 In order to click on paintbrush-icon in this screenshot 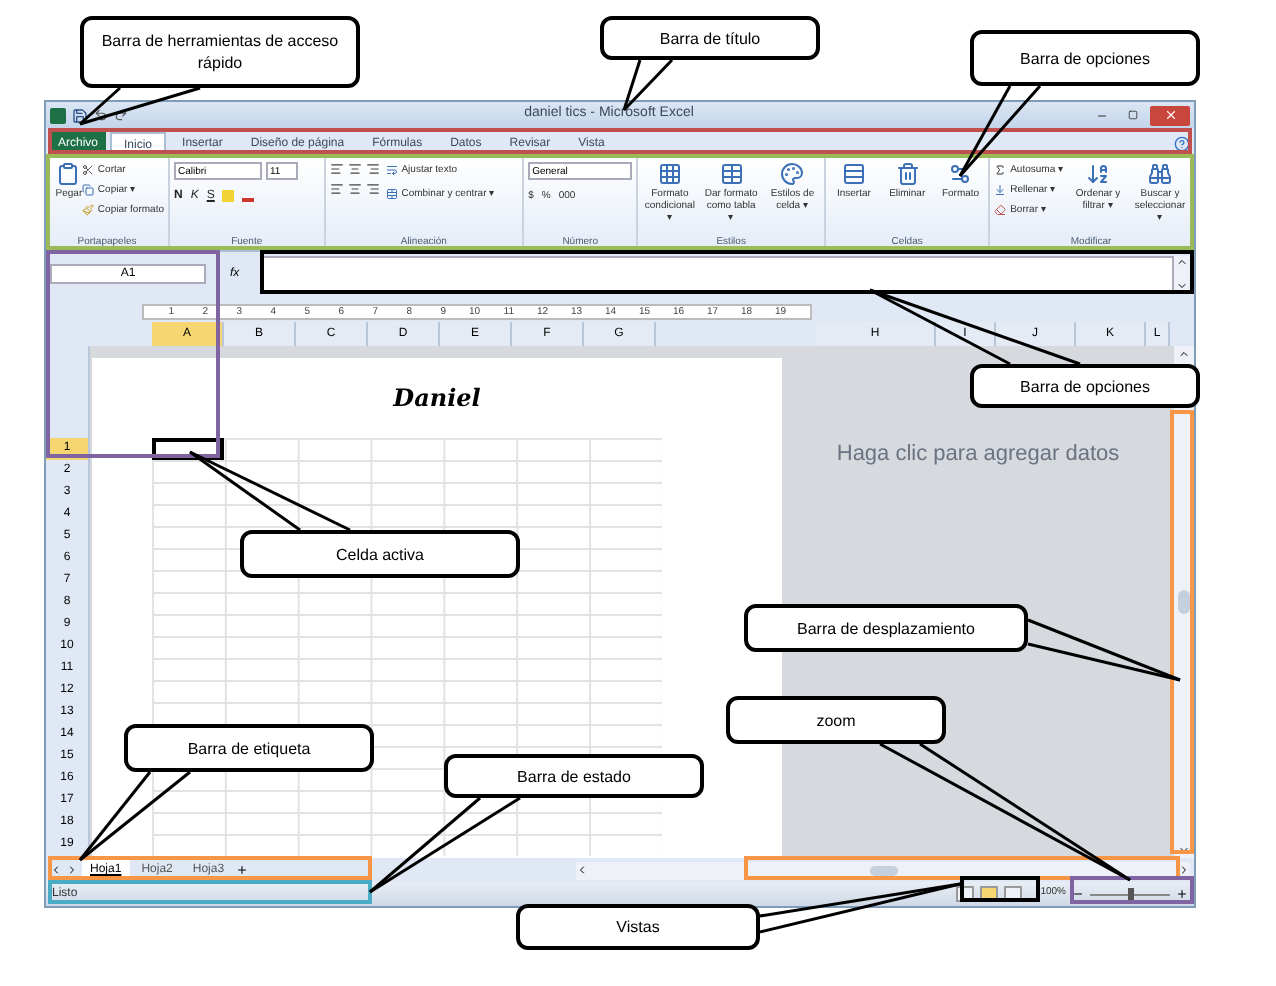, I will do `click(87, 210)`.